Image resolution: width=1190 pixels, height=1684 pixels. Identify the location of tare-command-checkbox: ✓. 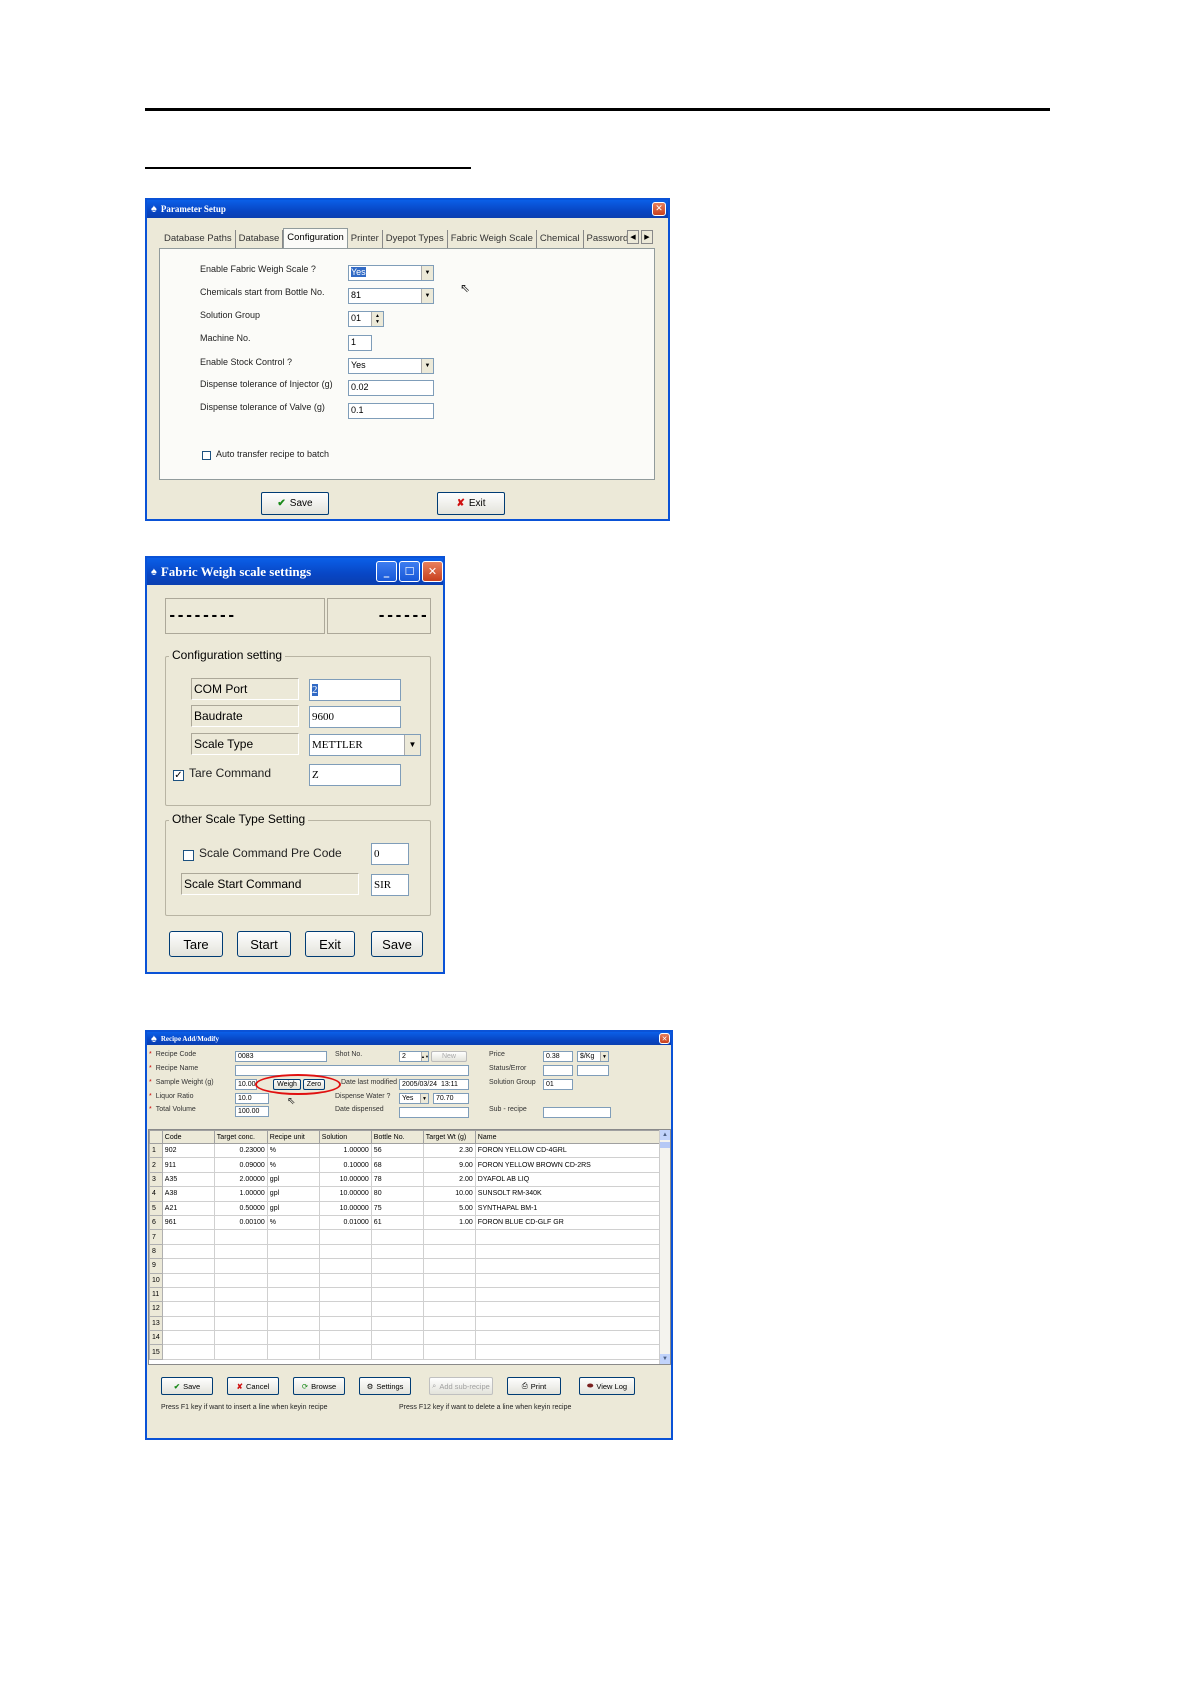
(178, 775).